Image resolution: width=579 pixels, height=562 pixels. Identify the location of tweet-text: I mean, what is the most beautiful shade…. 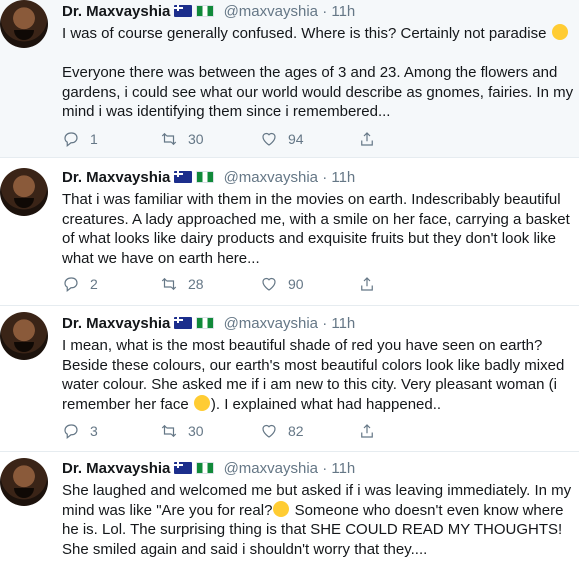
(318, 375).